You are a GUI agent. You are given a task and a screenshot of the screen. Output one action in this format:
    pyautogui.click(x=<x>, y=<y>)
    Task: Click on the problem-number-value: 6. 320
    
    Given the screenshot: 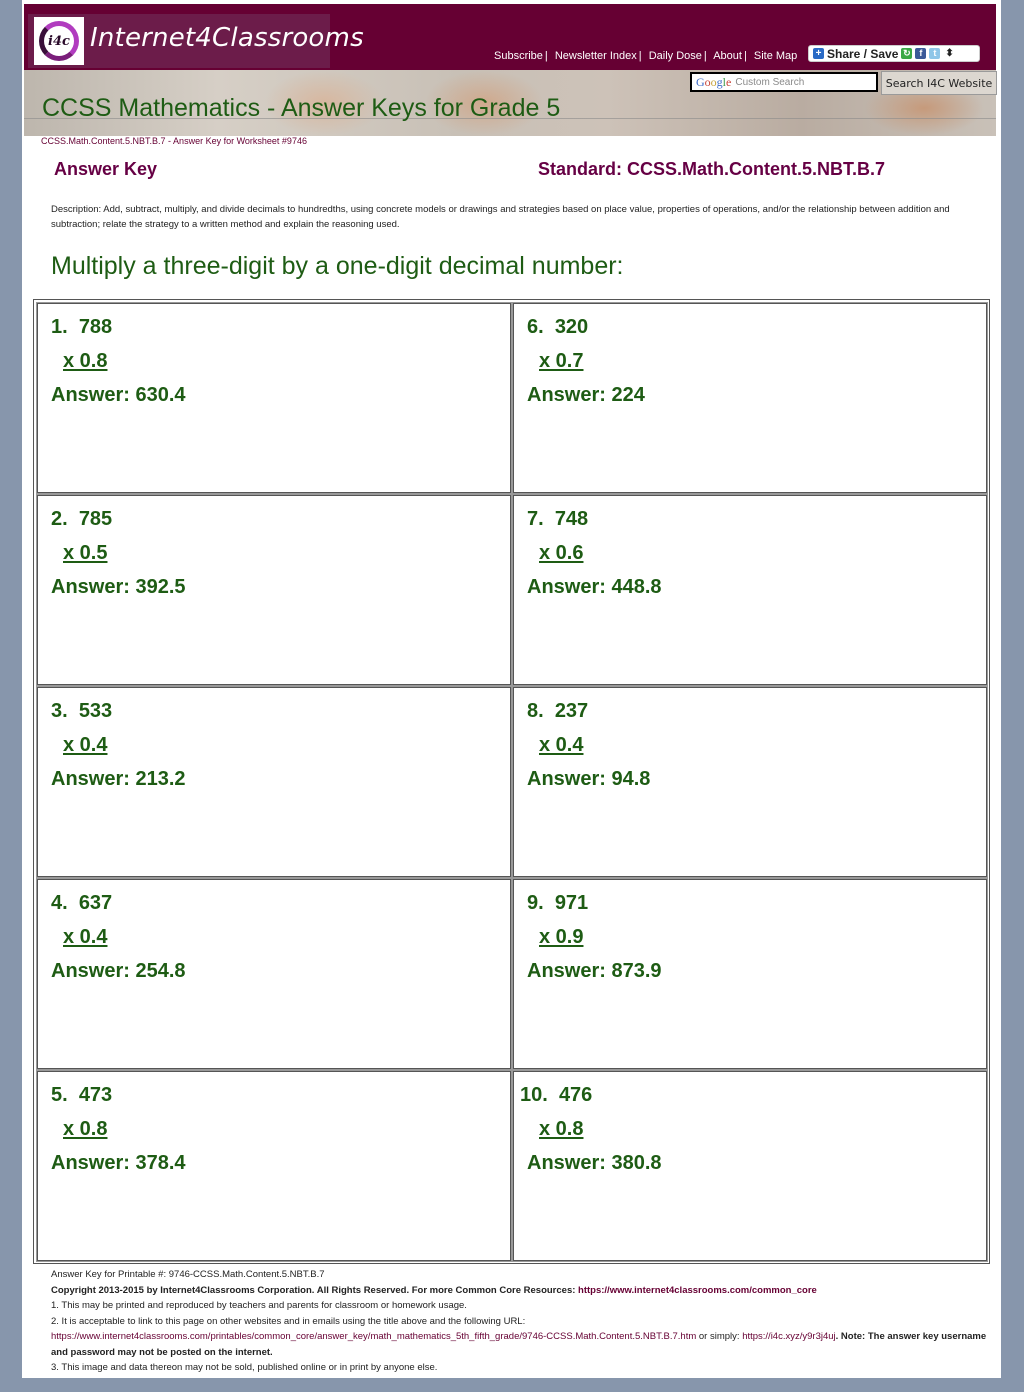 What is the action you would take?
    pyautogui.click(x=558, y=327)
    